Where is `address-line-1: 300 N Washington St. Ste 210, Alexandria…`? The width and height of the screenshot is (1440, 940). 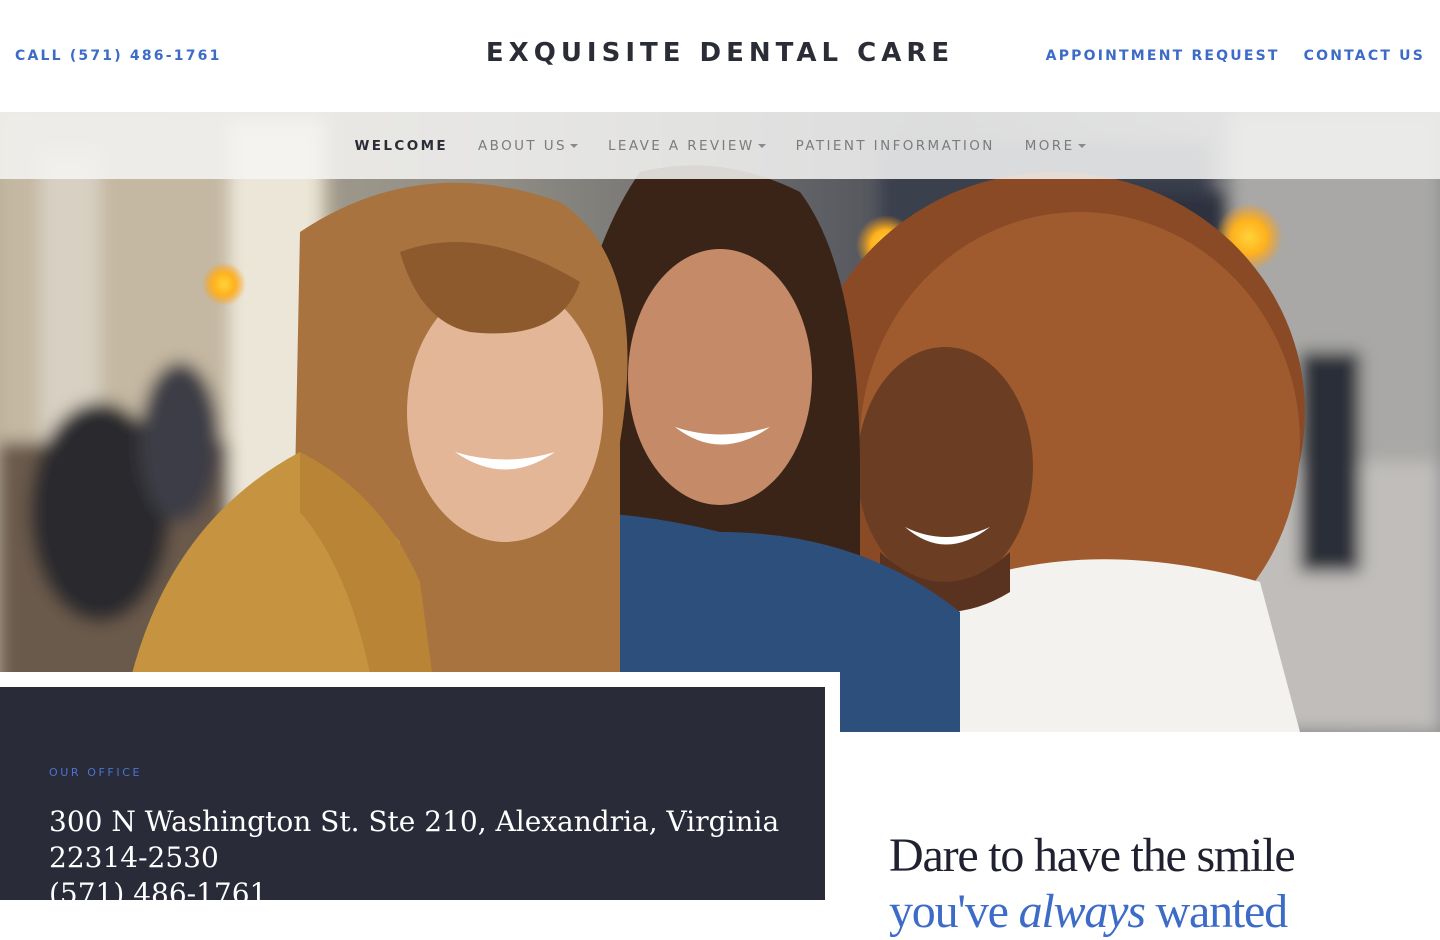
address-line-1: 300 N Washington St. Ste 210, Alexandria… is located at coordinates (419, 822).